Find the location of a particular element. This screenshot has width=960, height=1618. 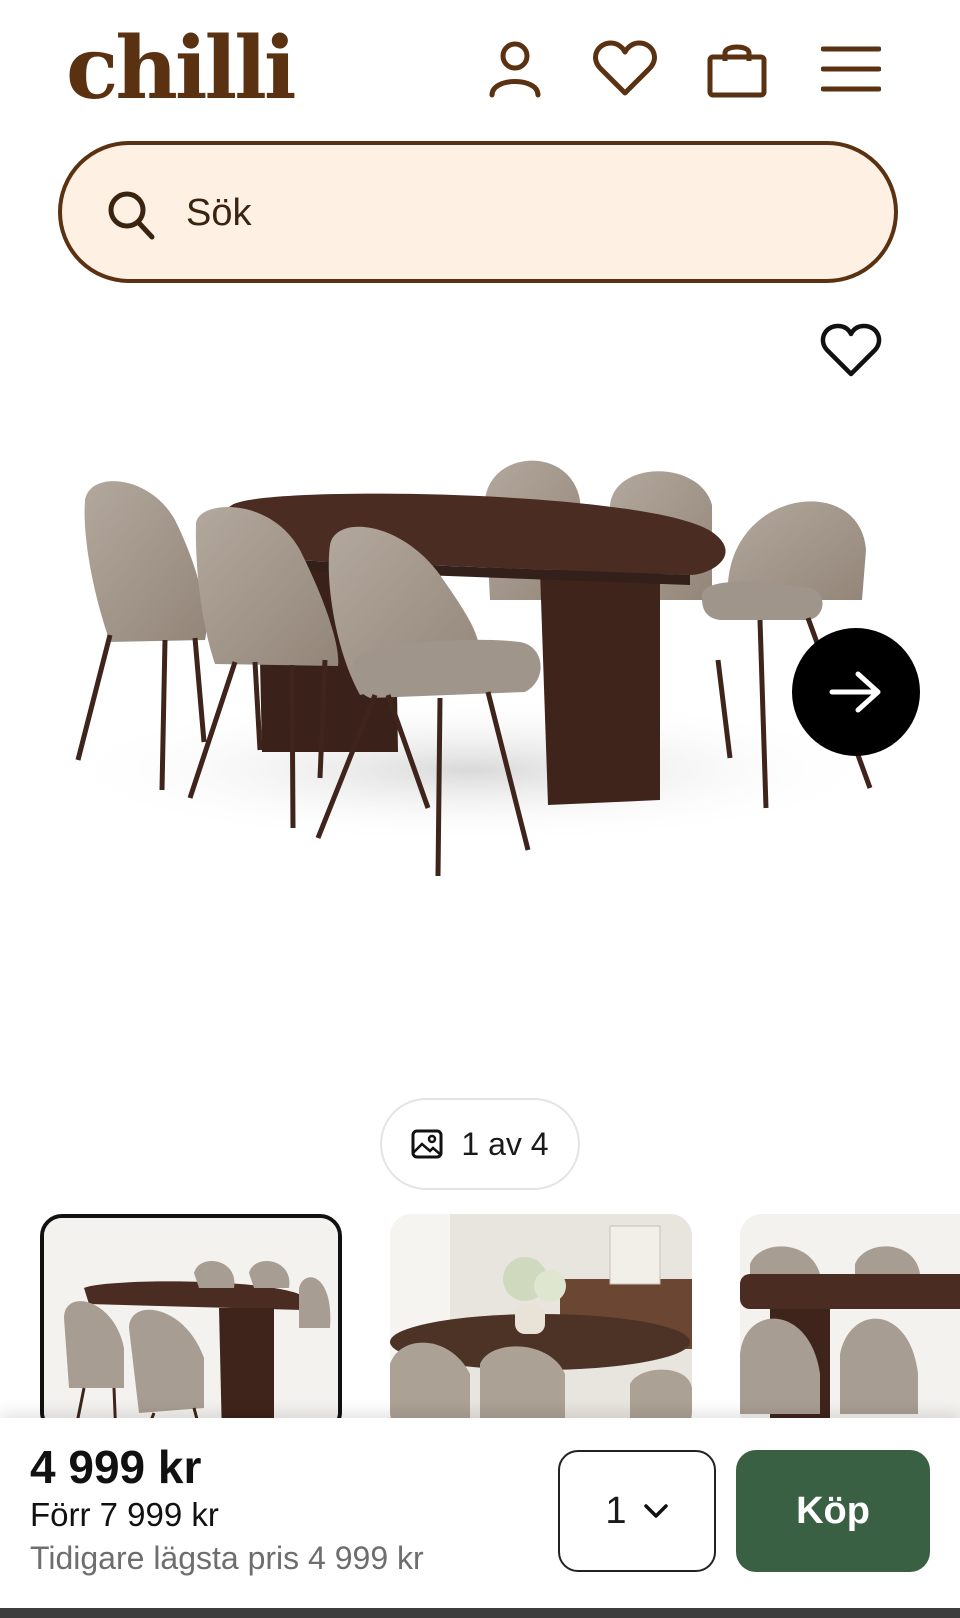

chevron-down-icon is located at coordinates (655, 1511).